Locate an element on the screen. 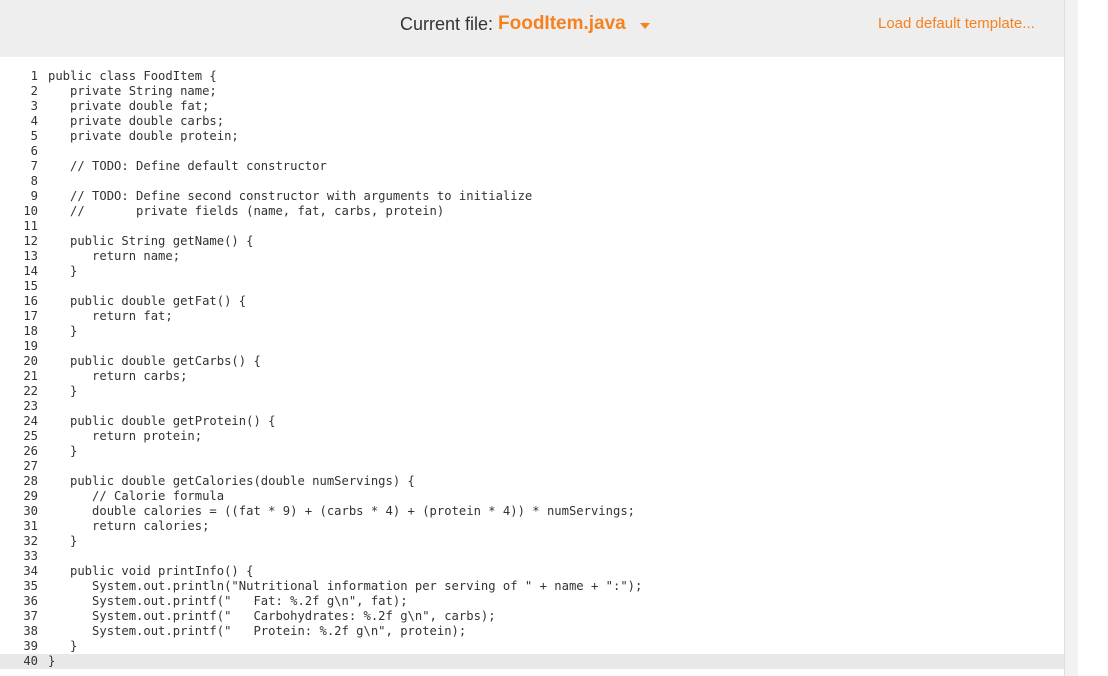 The width and height of the screenshot is (1108, 676). line-number: 9 is located at coordinates (34, 196).